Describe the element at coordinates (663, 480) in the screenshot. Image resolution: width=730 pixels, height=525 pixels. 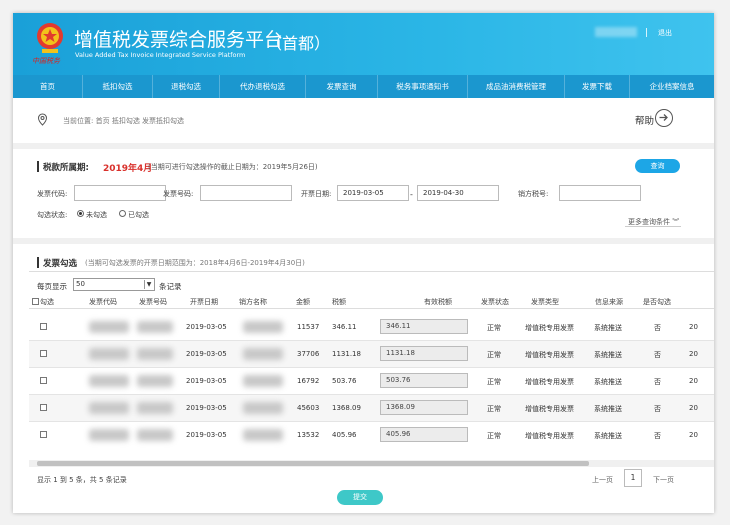
I see `next-page-link: 下一页` at that location.